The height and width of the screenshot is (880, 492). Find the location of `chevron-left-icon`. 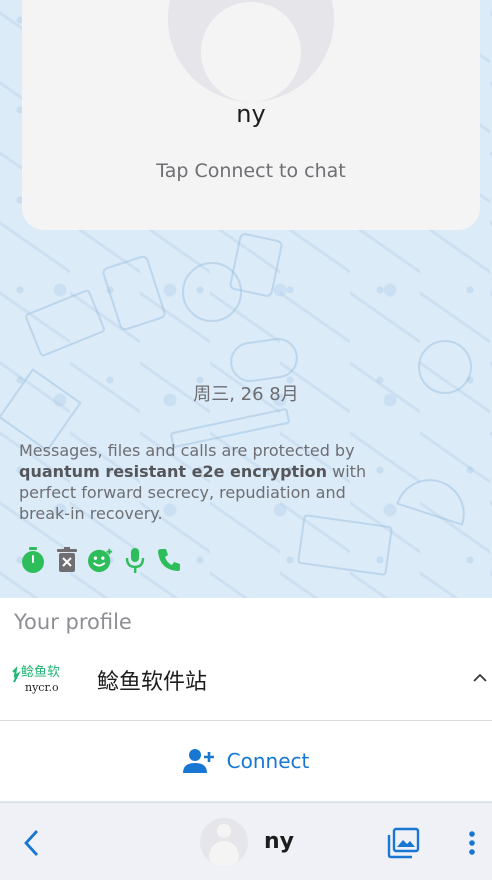

chevron-left-icon is located at coordinates (31, 843).